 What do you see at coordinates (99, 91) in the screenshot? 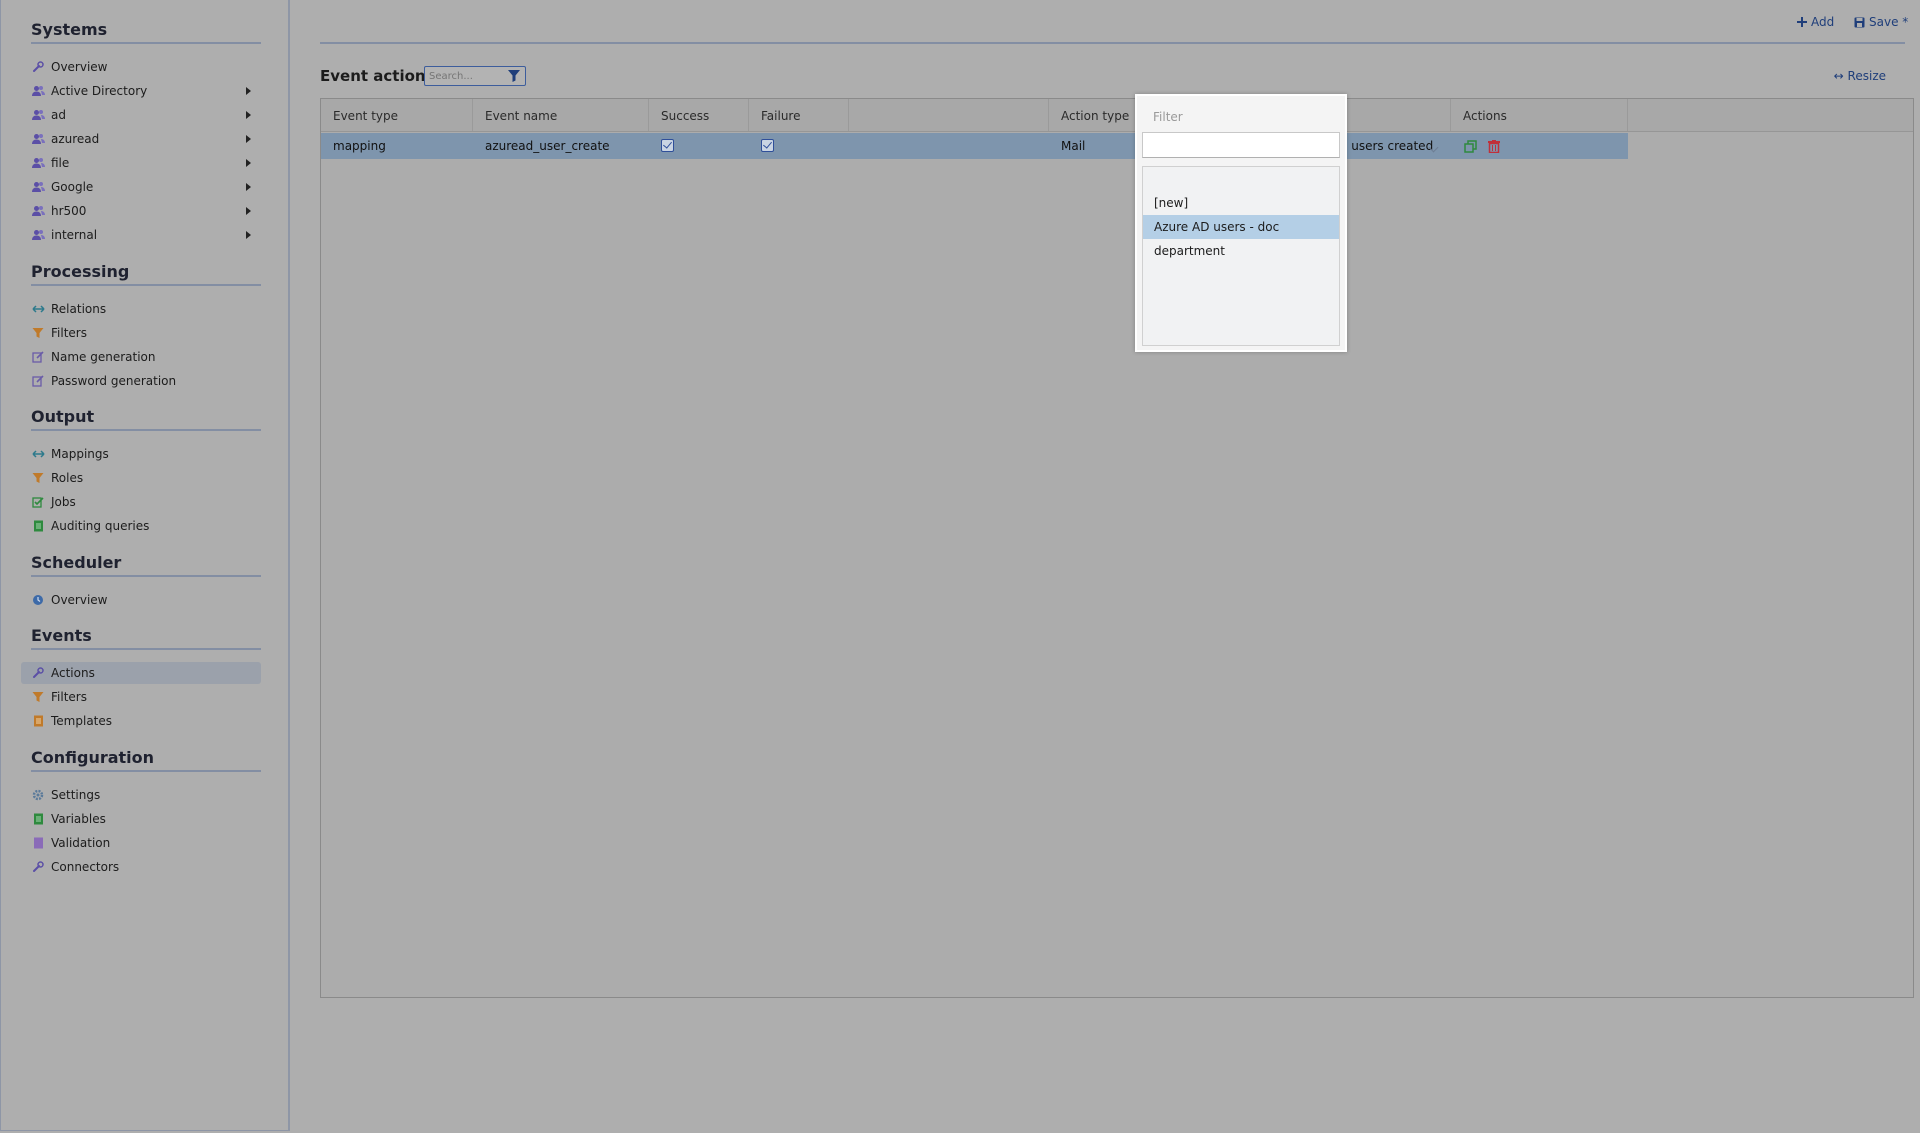
I see `sidebar-item-label: Active Directory` at bounding box center [99, 91].